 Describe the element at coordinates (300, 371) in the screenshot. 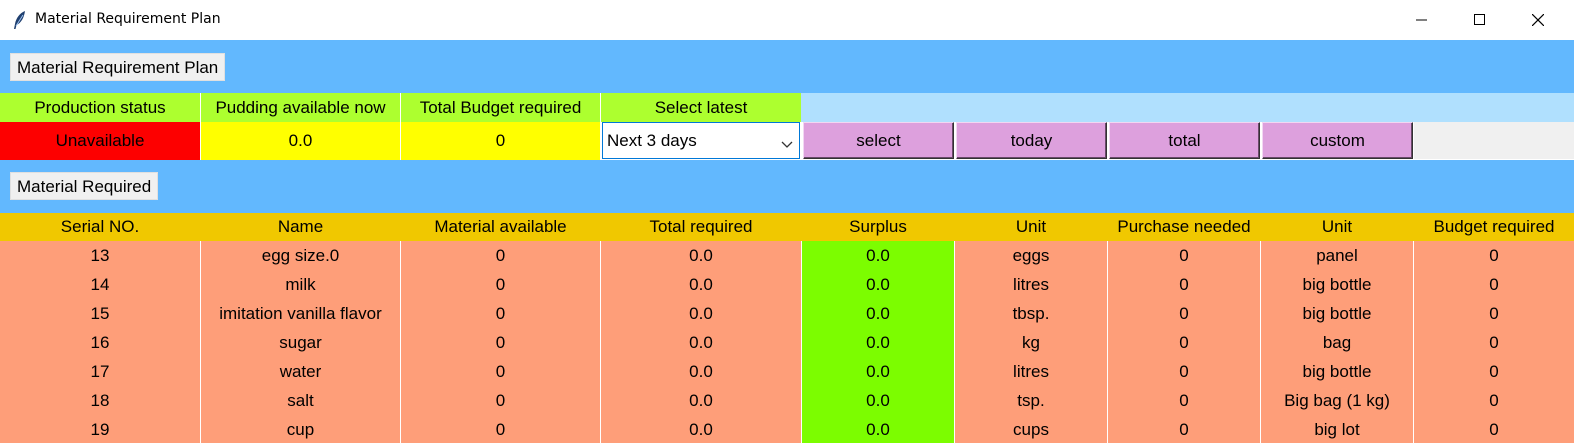

I see `cell-name: water` at that location.